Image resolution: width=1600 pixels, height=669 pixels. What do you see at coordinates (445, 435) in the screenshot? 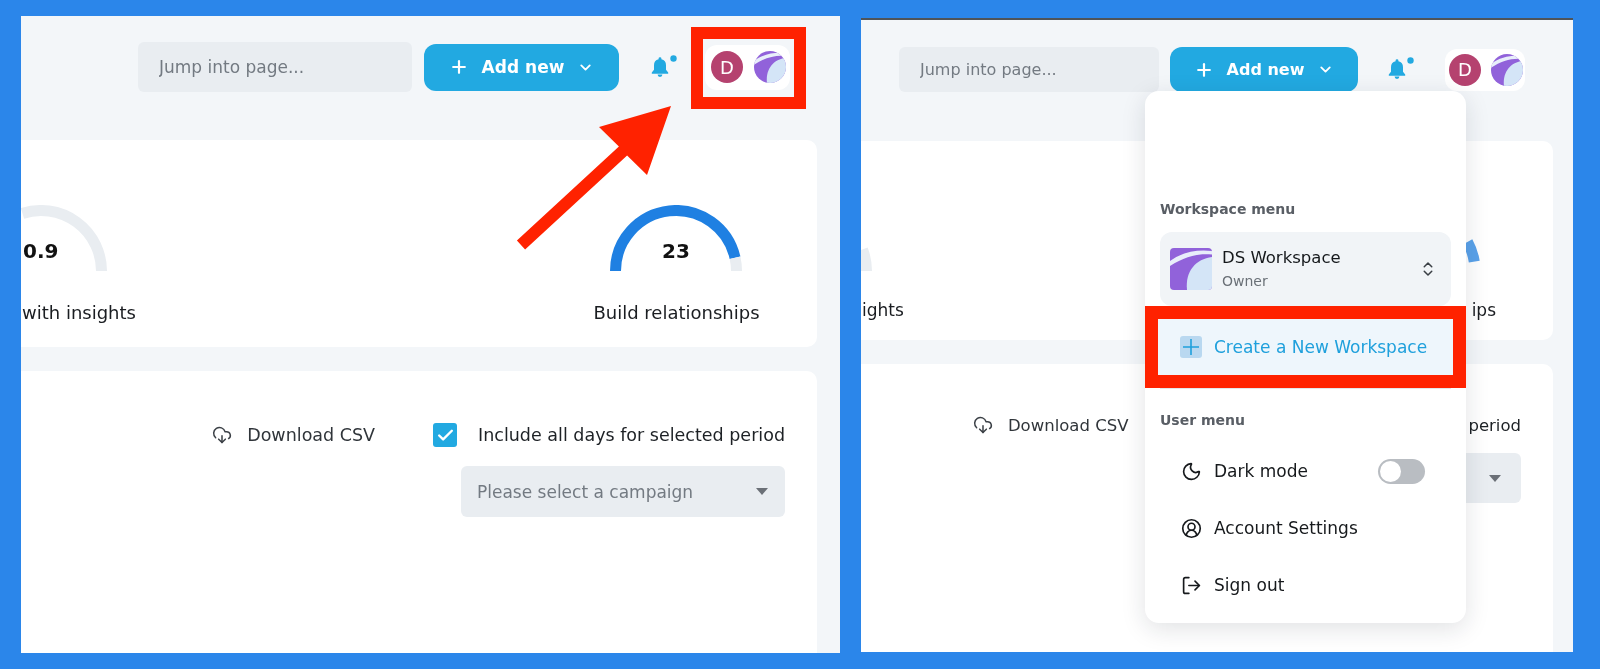
I see `checkbox` at bounding box center [445, 435].